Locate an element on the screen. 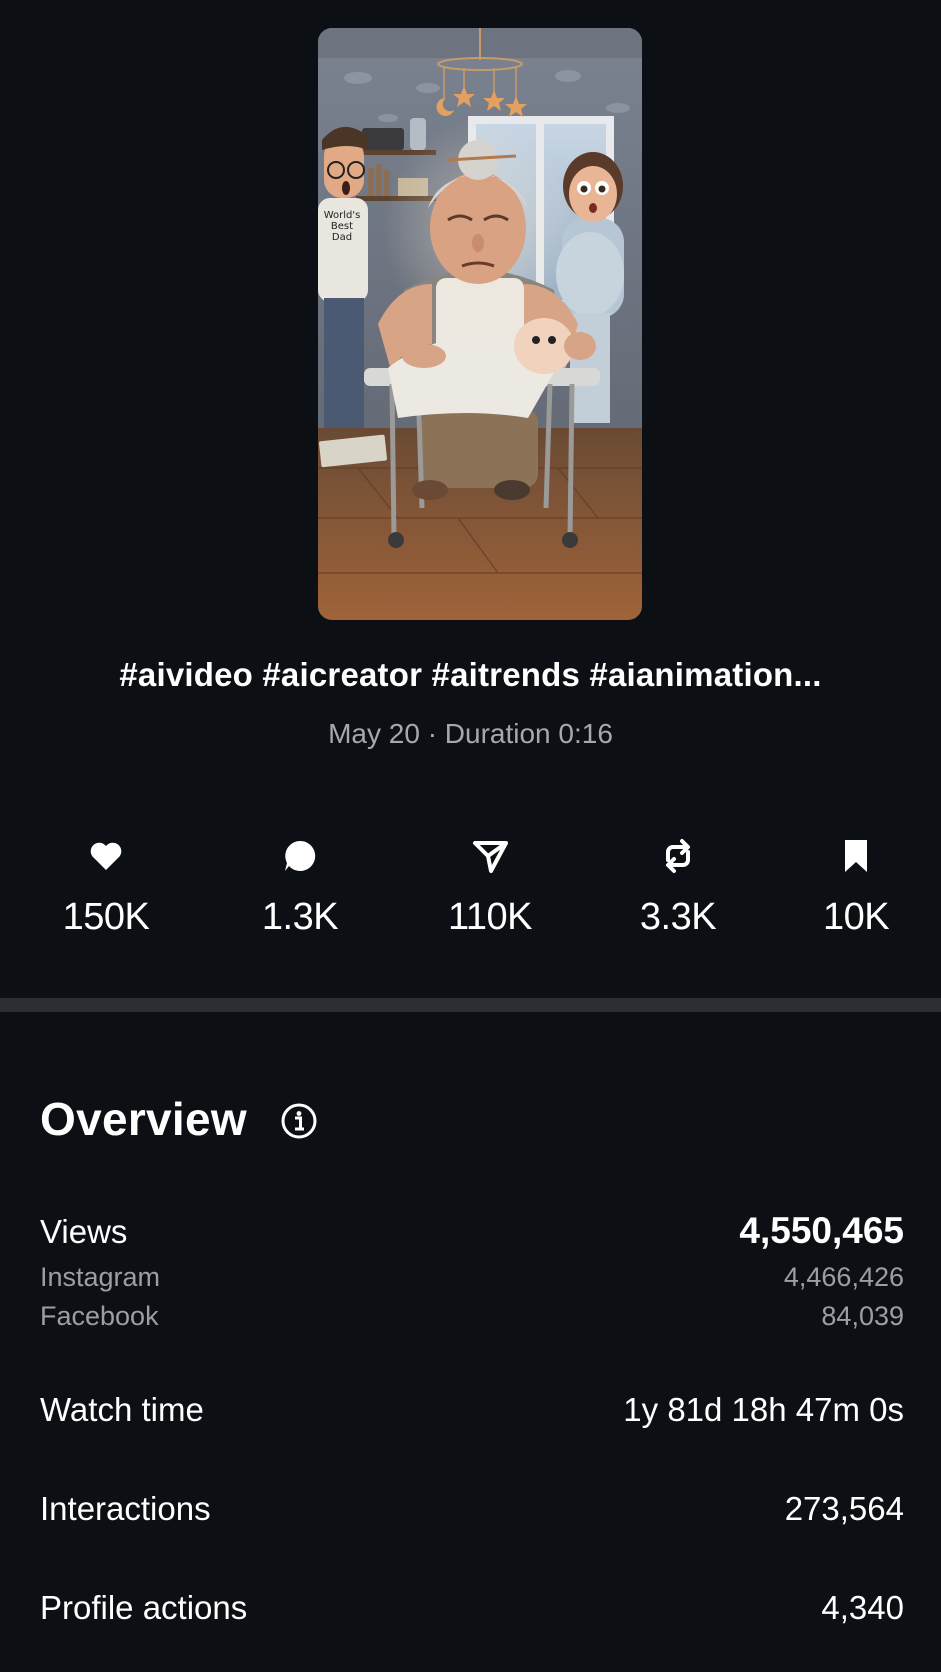  tshirt-text-line-1: World's is located at coordinates (342, 215).